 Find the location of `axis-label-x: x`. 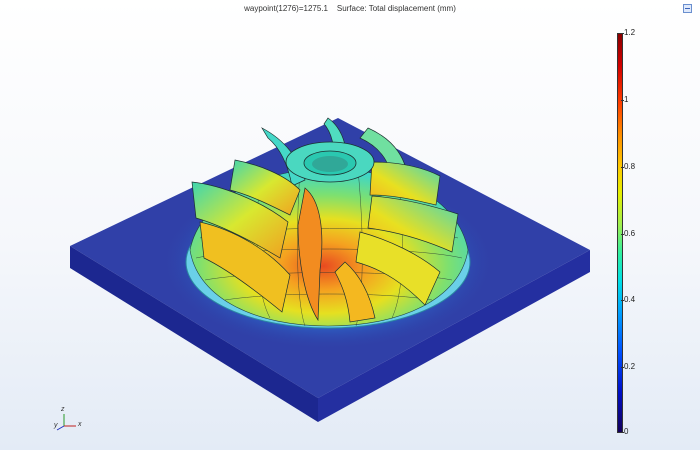

axis-label-x: x is located at coordinates (80, 424).